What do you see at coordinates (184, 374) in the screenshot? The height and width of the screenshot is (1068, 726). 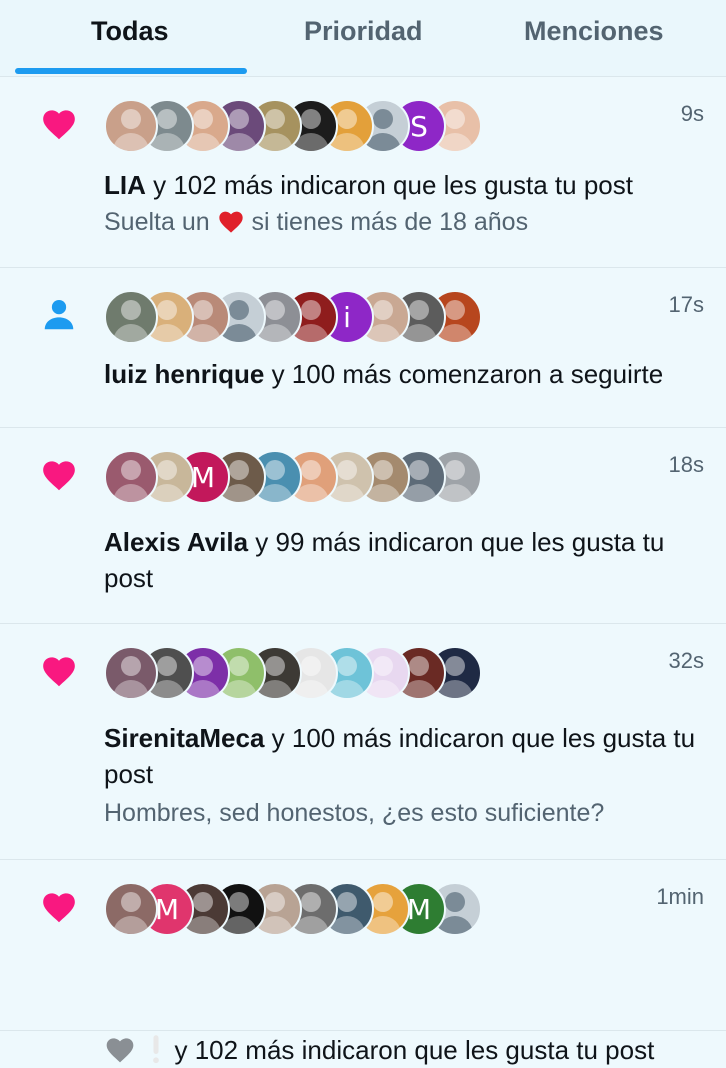 I see `actor-name: luiz henrique` at bounding box center [184, 374].